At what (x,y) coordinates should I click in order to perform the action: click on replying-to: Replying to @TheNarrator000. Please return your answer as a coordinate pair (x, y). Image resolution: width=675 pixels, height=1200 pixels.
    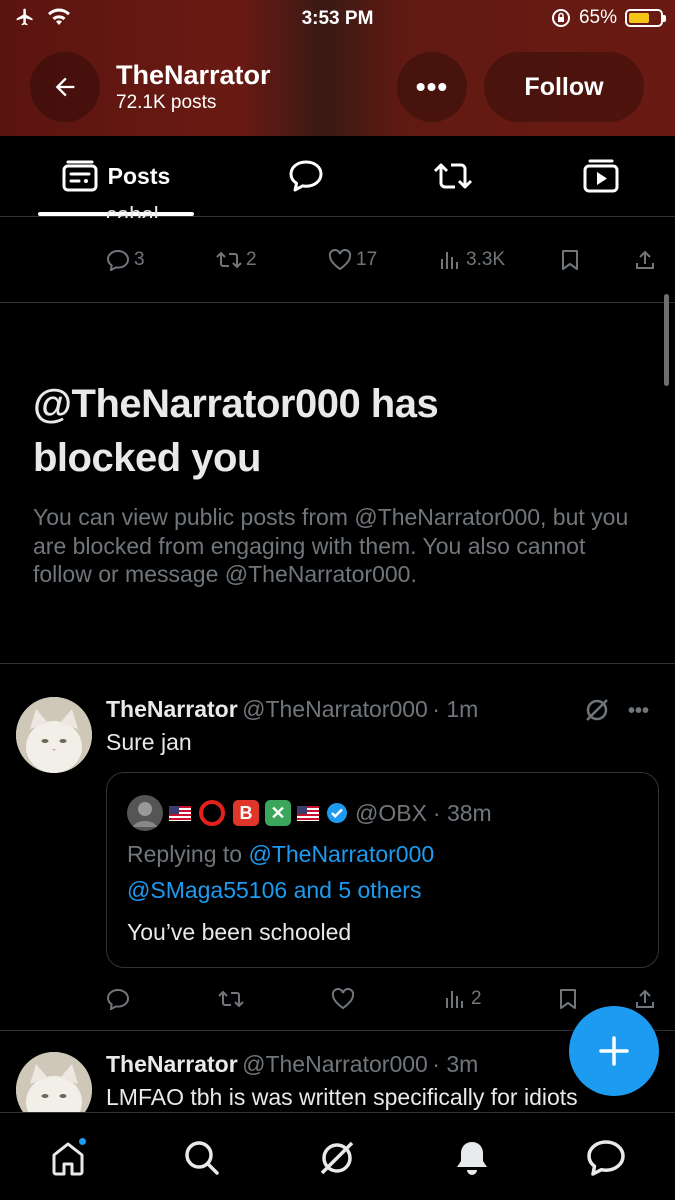
    Looking at the image, I should click on (280, 854).